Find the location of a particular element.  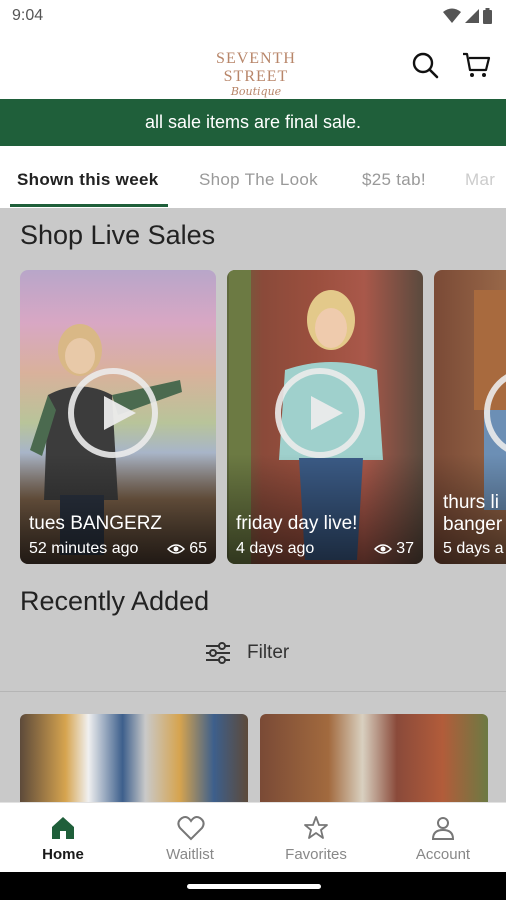

tab-partial: Mar is located at coordinates (480, 180).